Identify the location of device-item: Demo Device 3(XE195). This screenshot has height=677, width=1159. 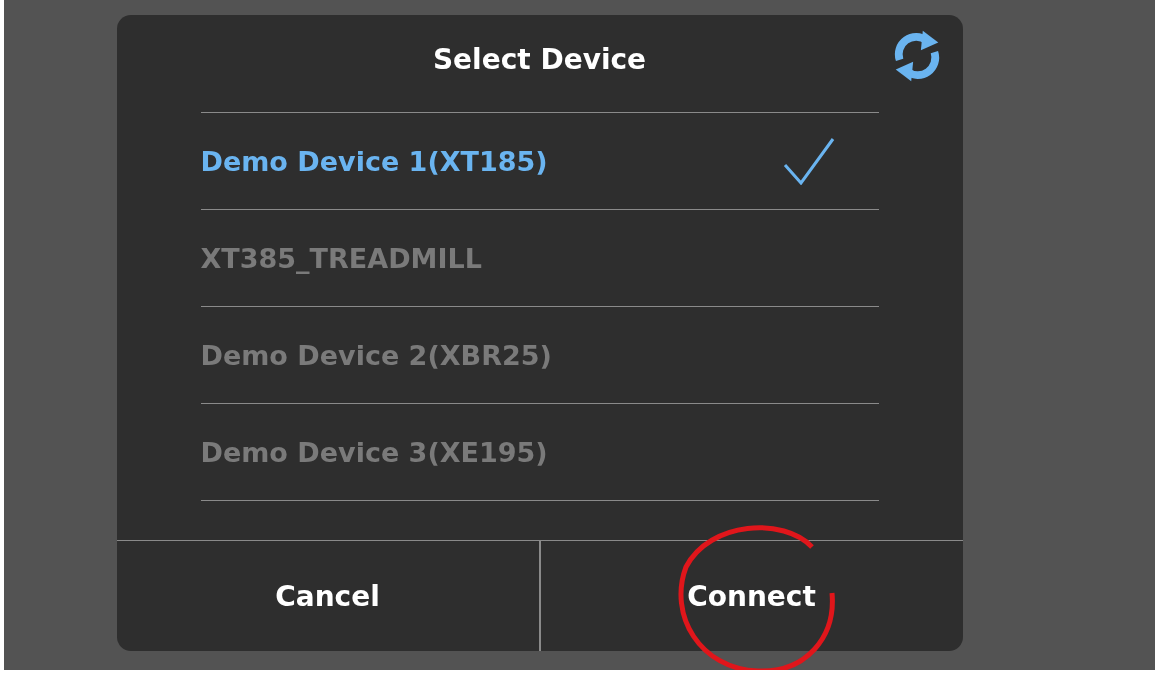
(539, 452).